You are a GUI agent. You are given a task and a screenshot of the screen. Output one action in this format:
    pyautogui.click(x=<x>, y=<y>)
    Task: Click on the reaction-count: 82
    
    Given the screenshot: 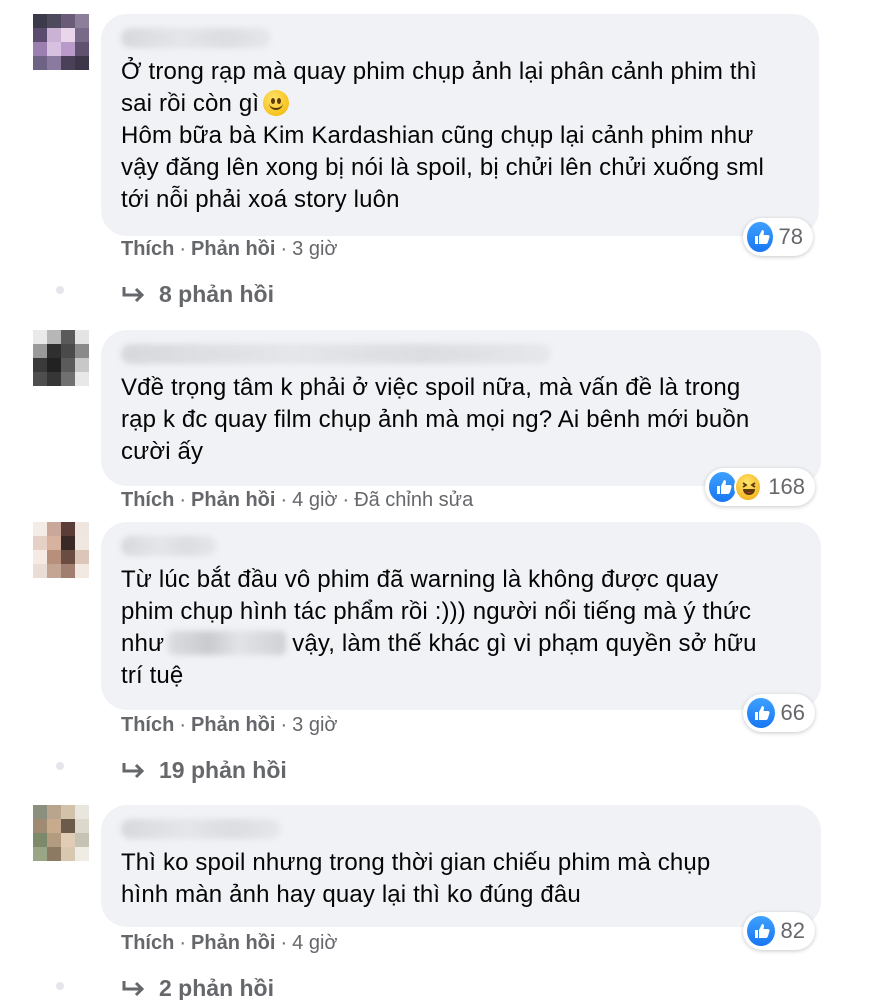 What is the action you would take?
    pyautogui.click(x=792, y=930)
    